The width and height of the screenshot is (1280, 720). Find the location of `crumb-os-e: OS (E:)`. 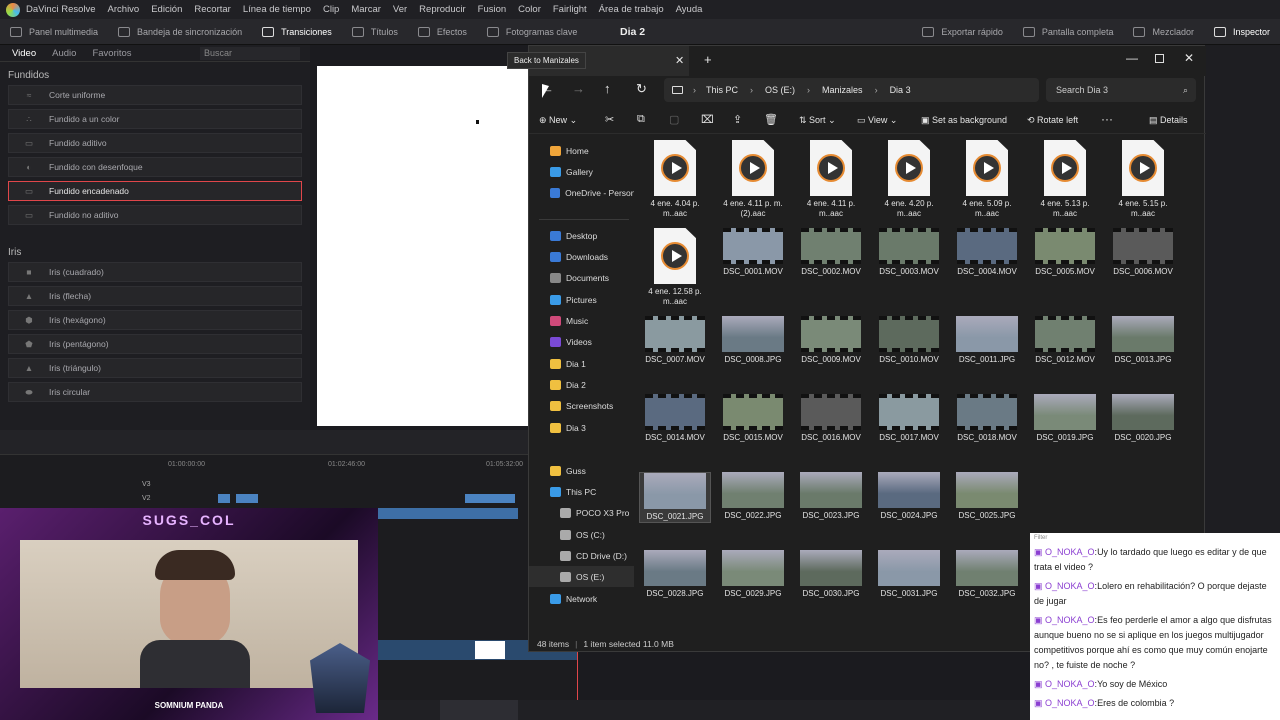

crumb-os-e: OS (E:) is located at coordinates (780, 90).